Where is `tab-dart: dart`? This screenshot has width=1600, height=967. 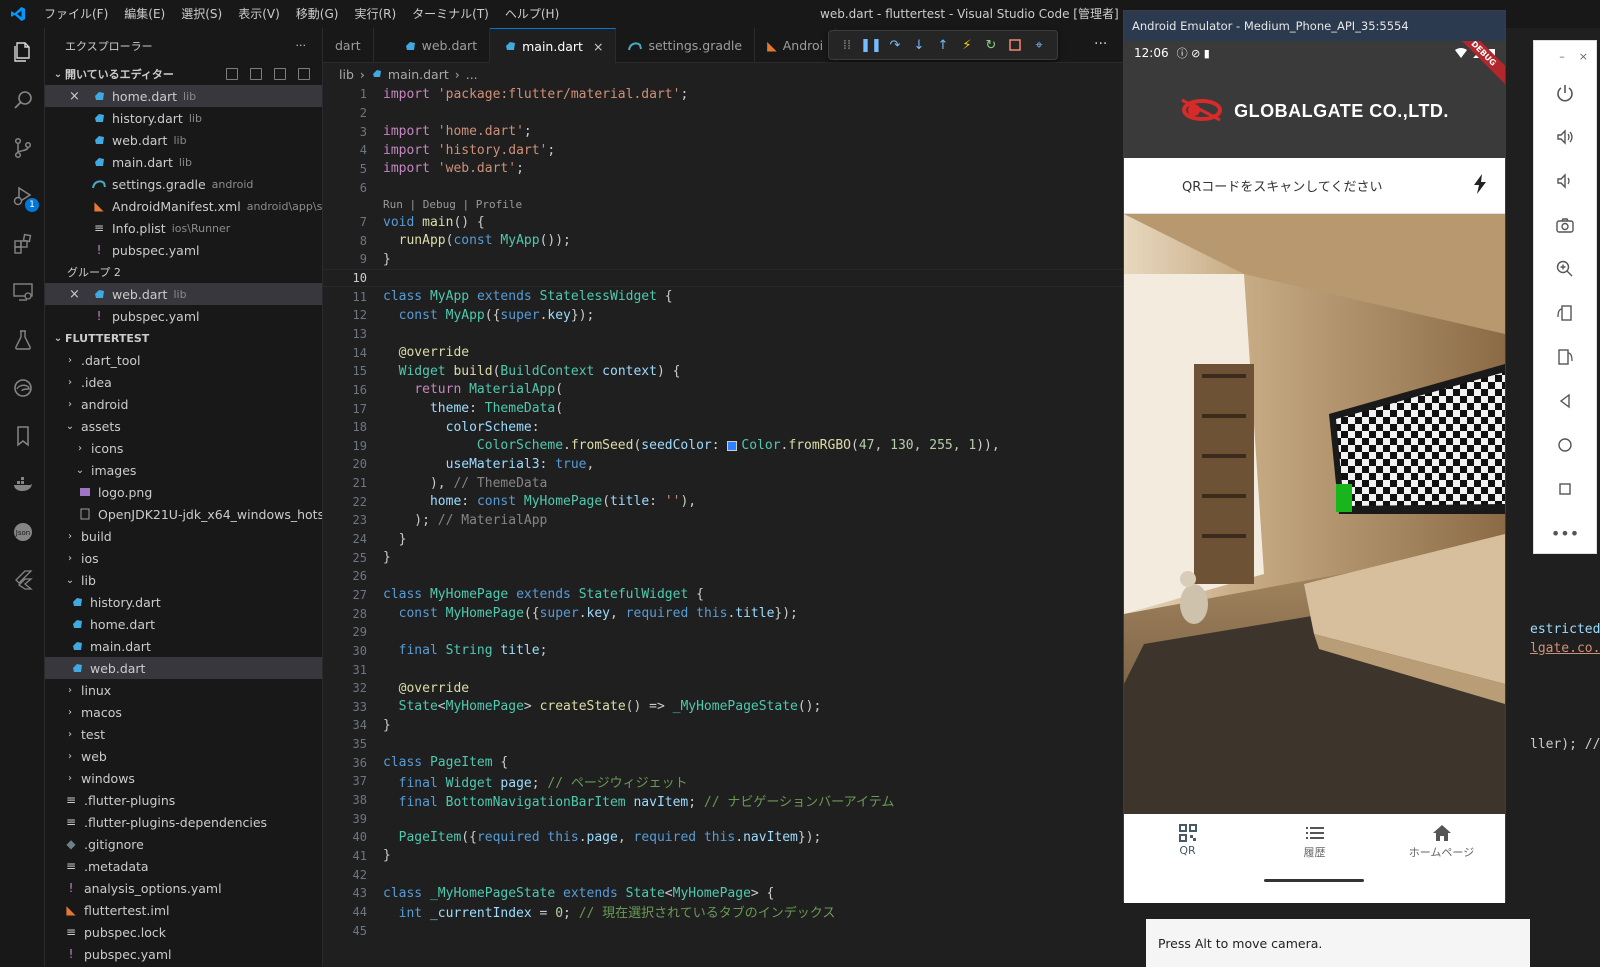 tab-dart: dart is located at coordinates (348, 45).